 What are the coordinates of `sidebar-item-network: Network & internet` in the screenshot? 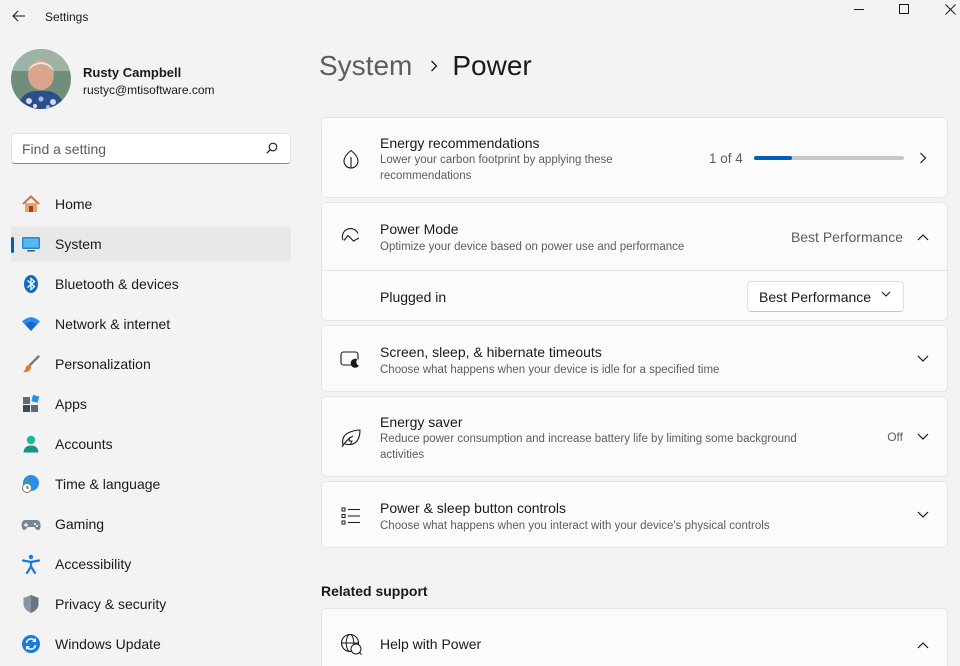 It's located at (151, 324).